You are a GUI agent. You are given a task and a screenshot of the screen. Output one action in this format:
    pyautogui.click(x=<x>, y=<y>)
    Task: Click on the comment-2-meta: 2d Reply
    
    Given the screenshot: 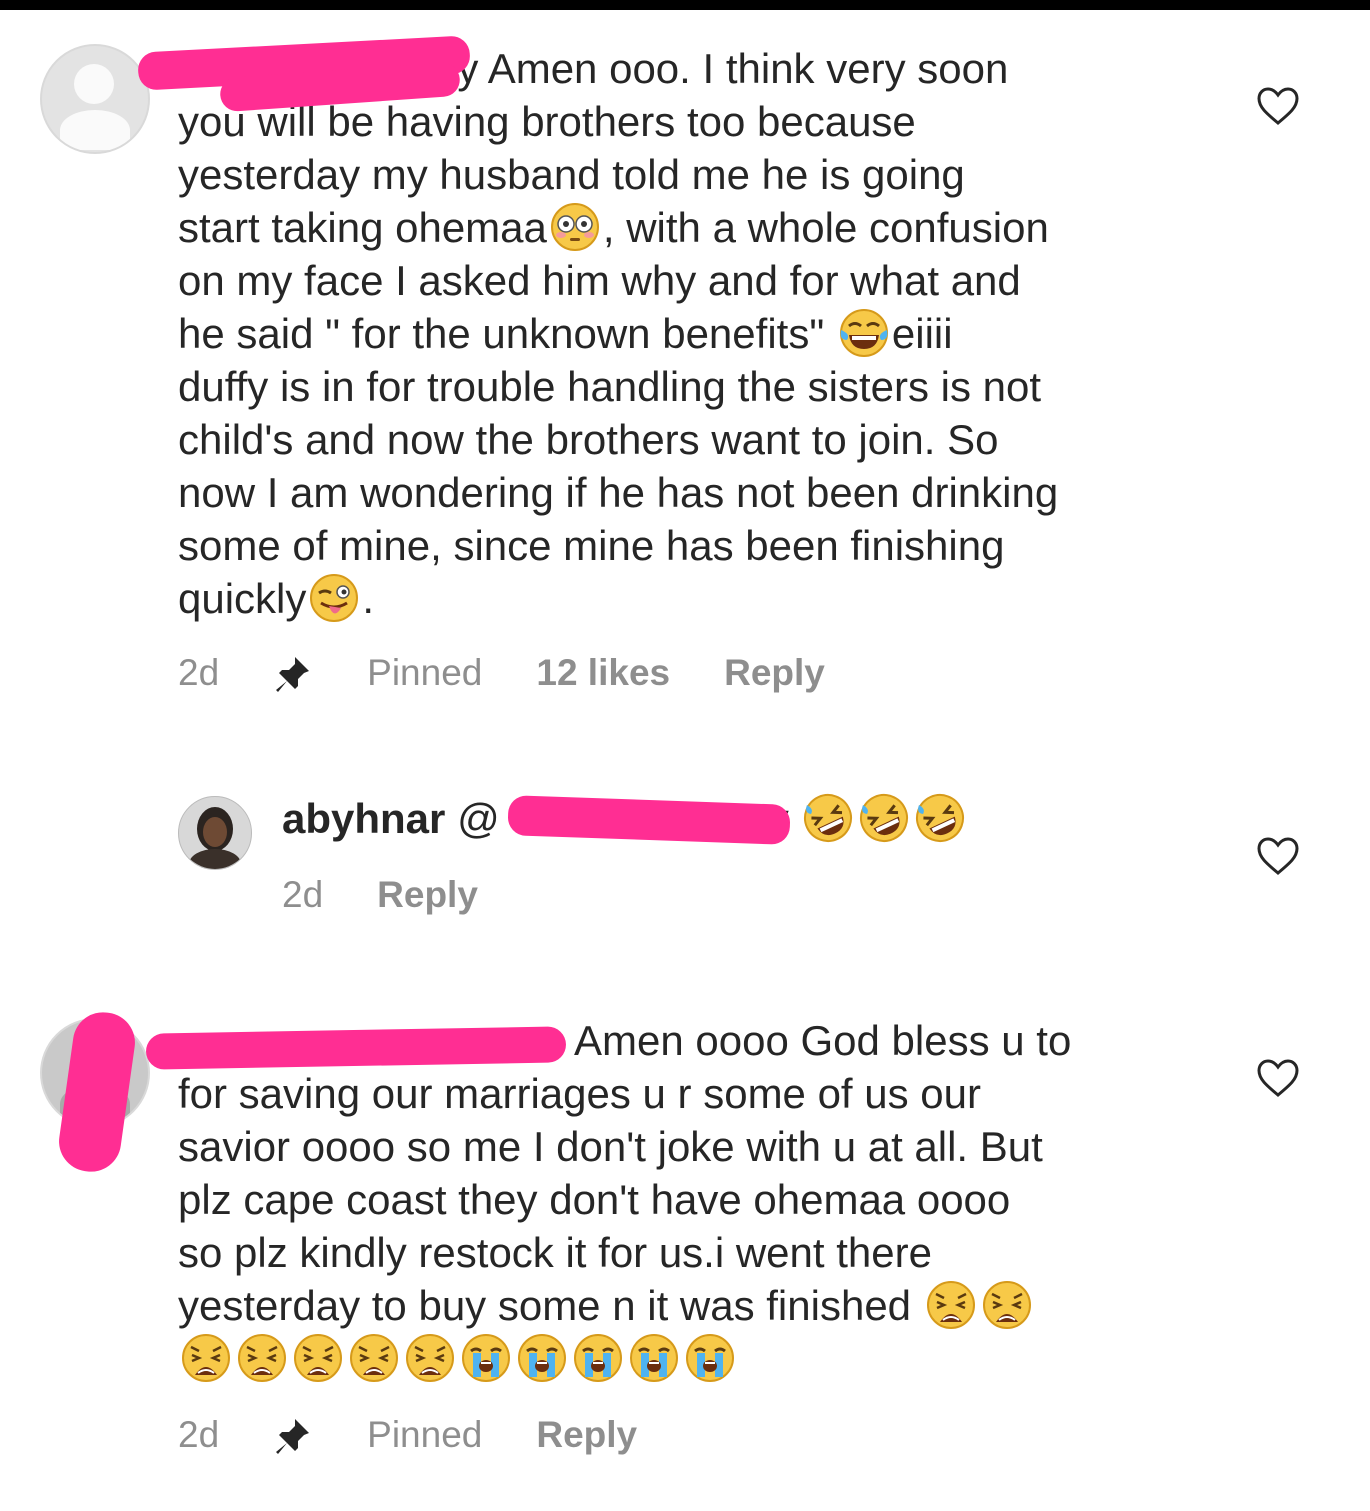 What is the action you would take?
    pyautogui.click(x=407, y=895)
    